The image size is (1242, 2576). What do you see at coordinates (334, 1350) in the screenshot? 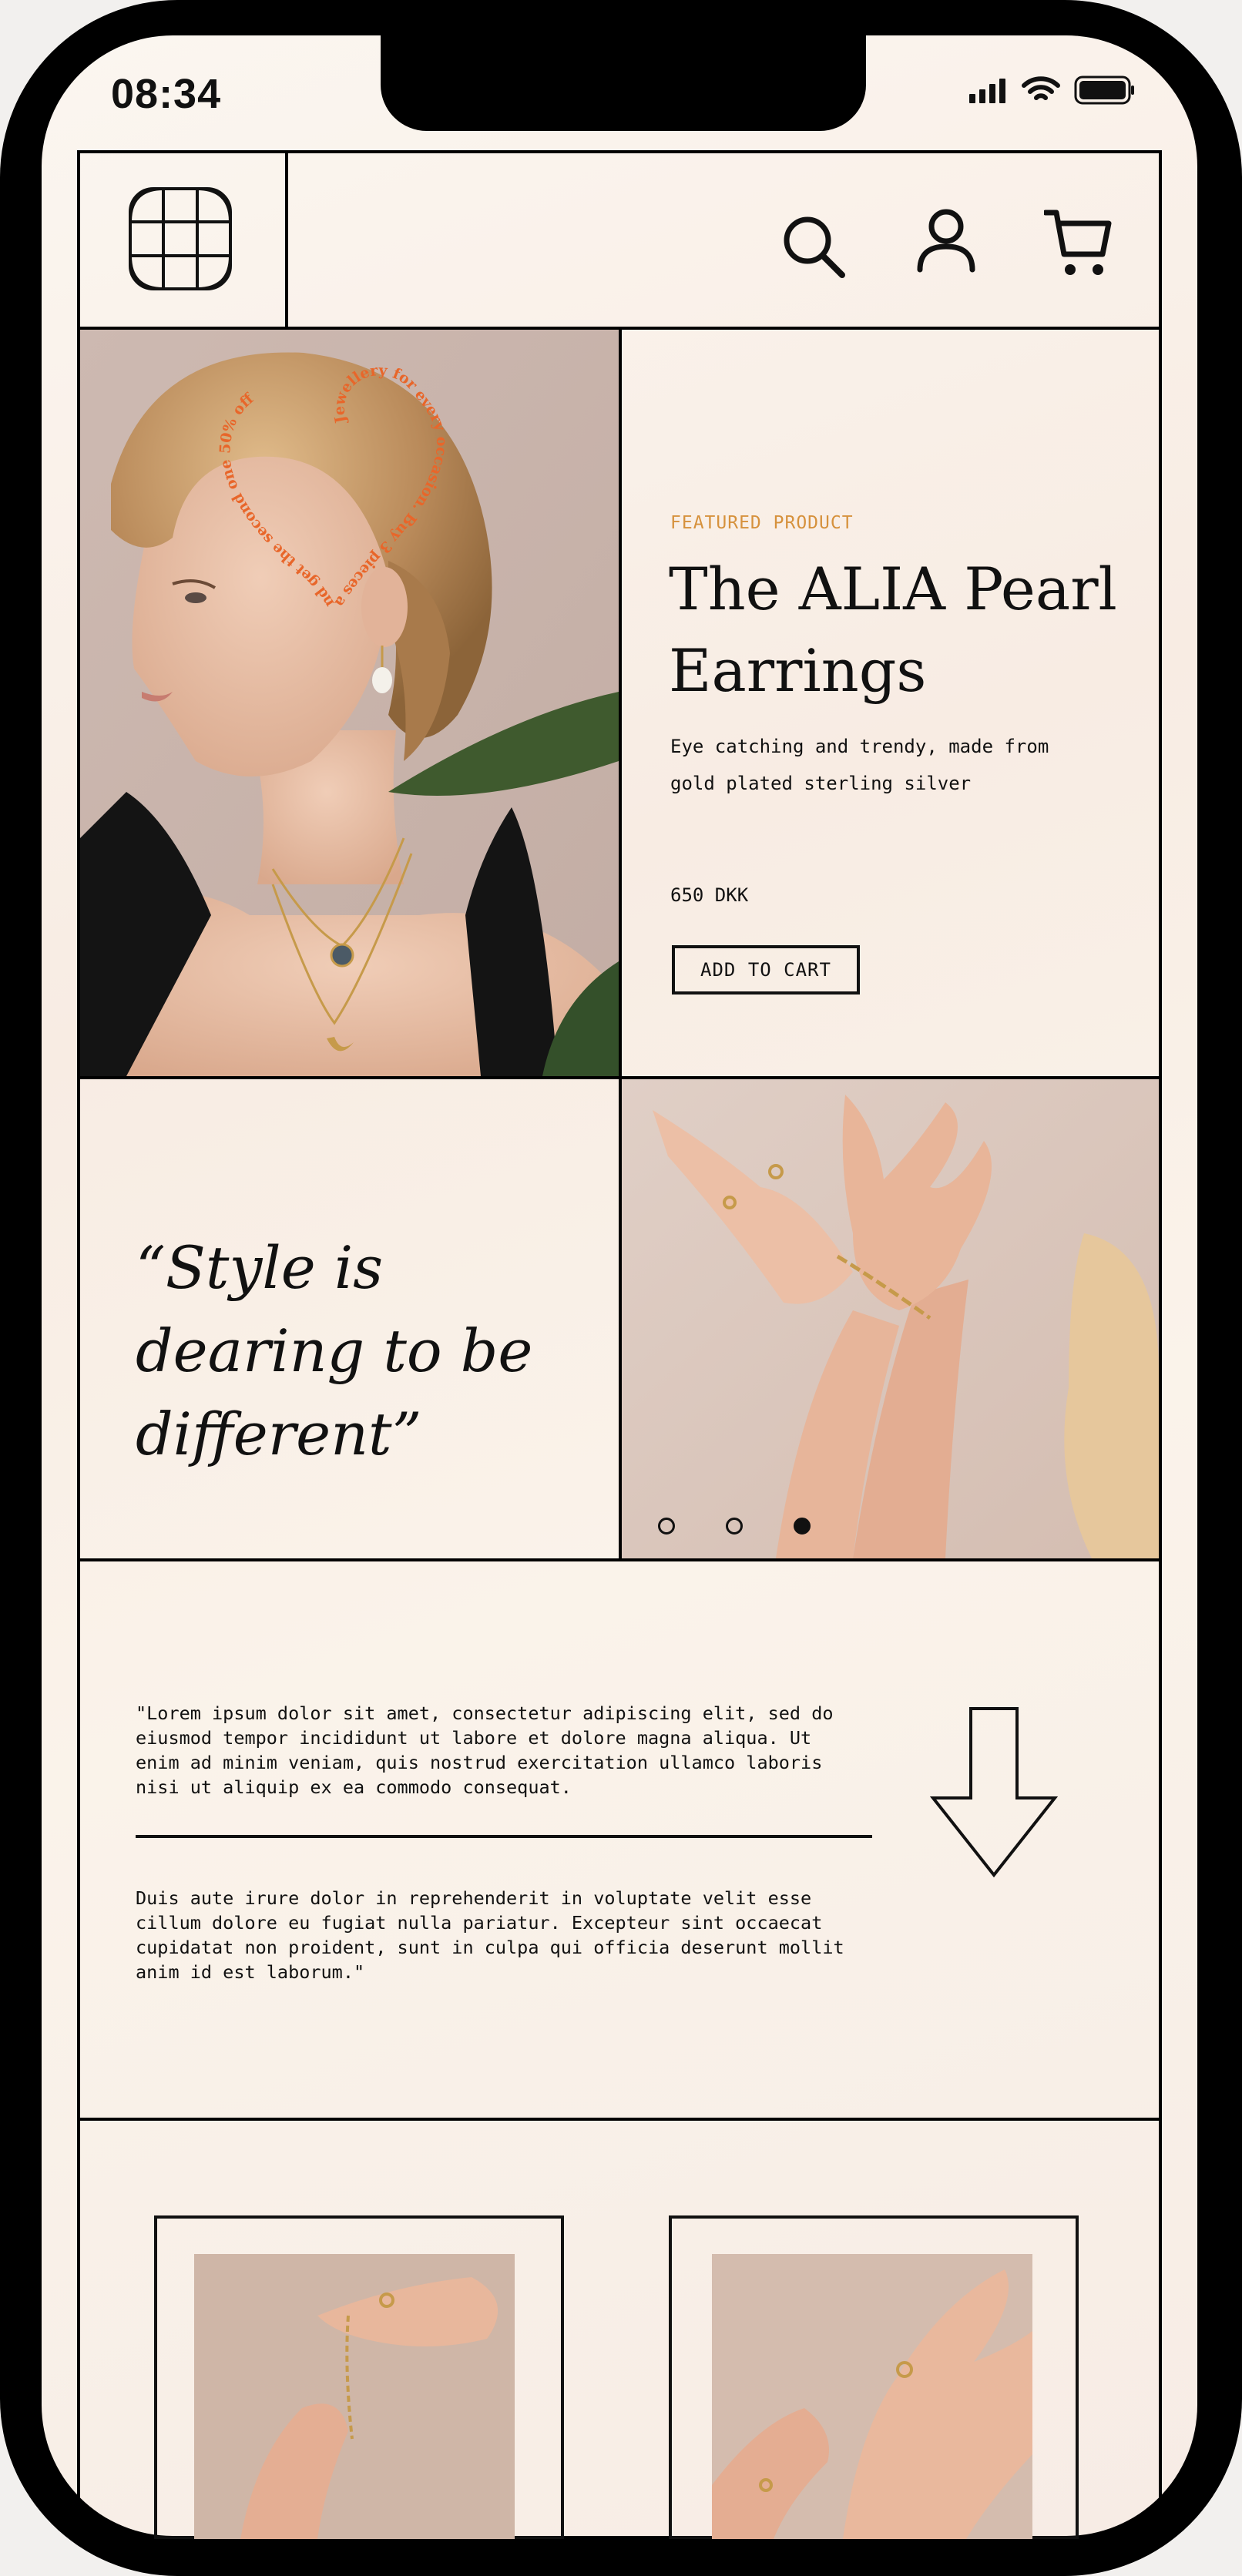
I see `brand-quote: “Style is dearing to be different”` at bounding box center [334, 1350].